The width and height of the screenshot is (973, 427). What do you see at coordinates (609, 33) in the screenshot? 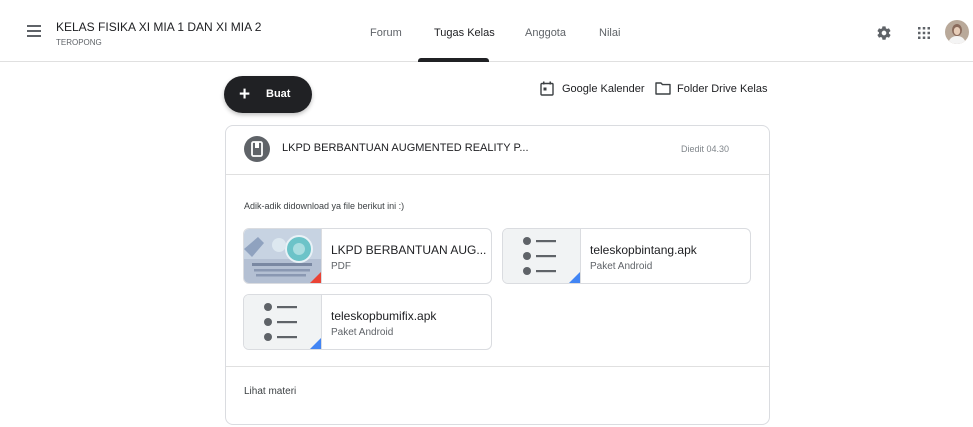
I see `tab-nilai: Nilai` at bounding box center [609, 33].